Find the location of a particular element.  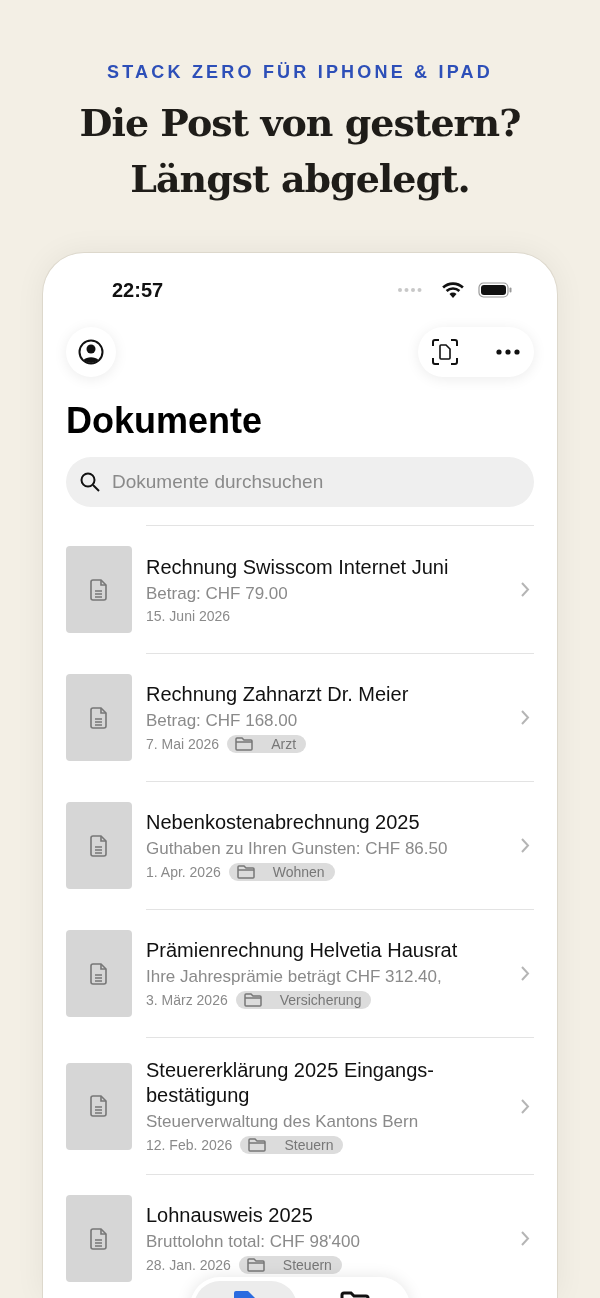

document-title: Prämienrechnung Helvetia Hausrat is located at coordinates (302, 950).